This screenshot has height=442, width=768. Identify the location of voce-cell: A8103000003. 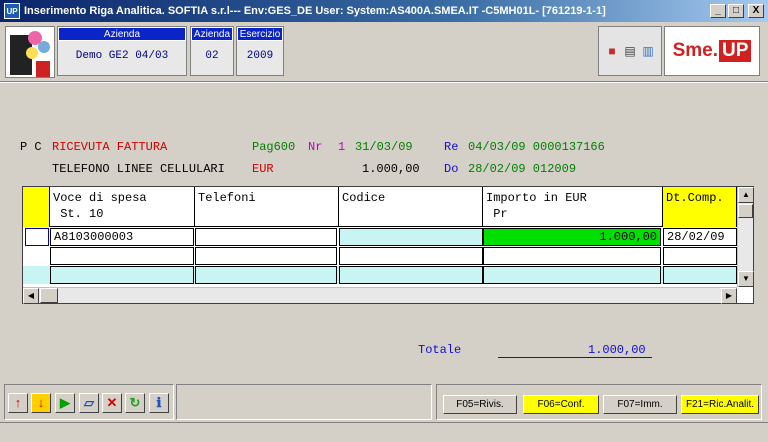
(122, 237).